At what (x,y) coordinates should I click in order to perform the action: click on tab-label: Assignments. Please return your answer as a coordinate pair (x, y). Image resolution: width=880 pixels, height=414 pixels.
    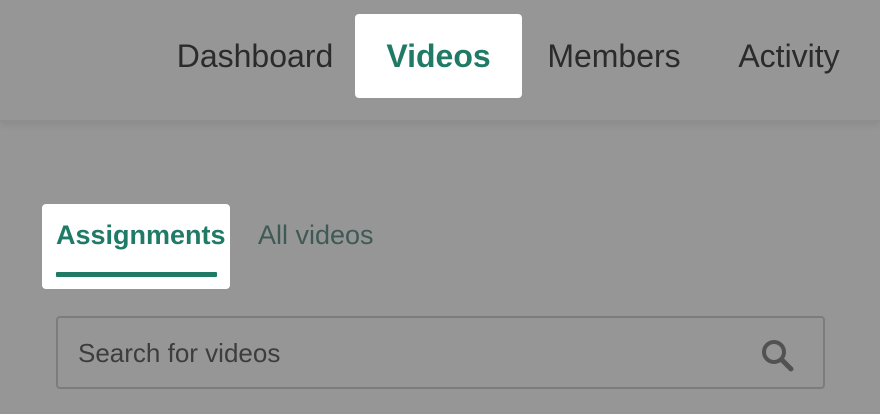
    Looking at the image, I should click on (141, 235).